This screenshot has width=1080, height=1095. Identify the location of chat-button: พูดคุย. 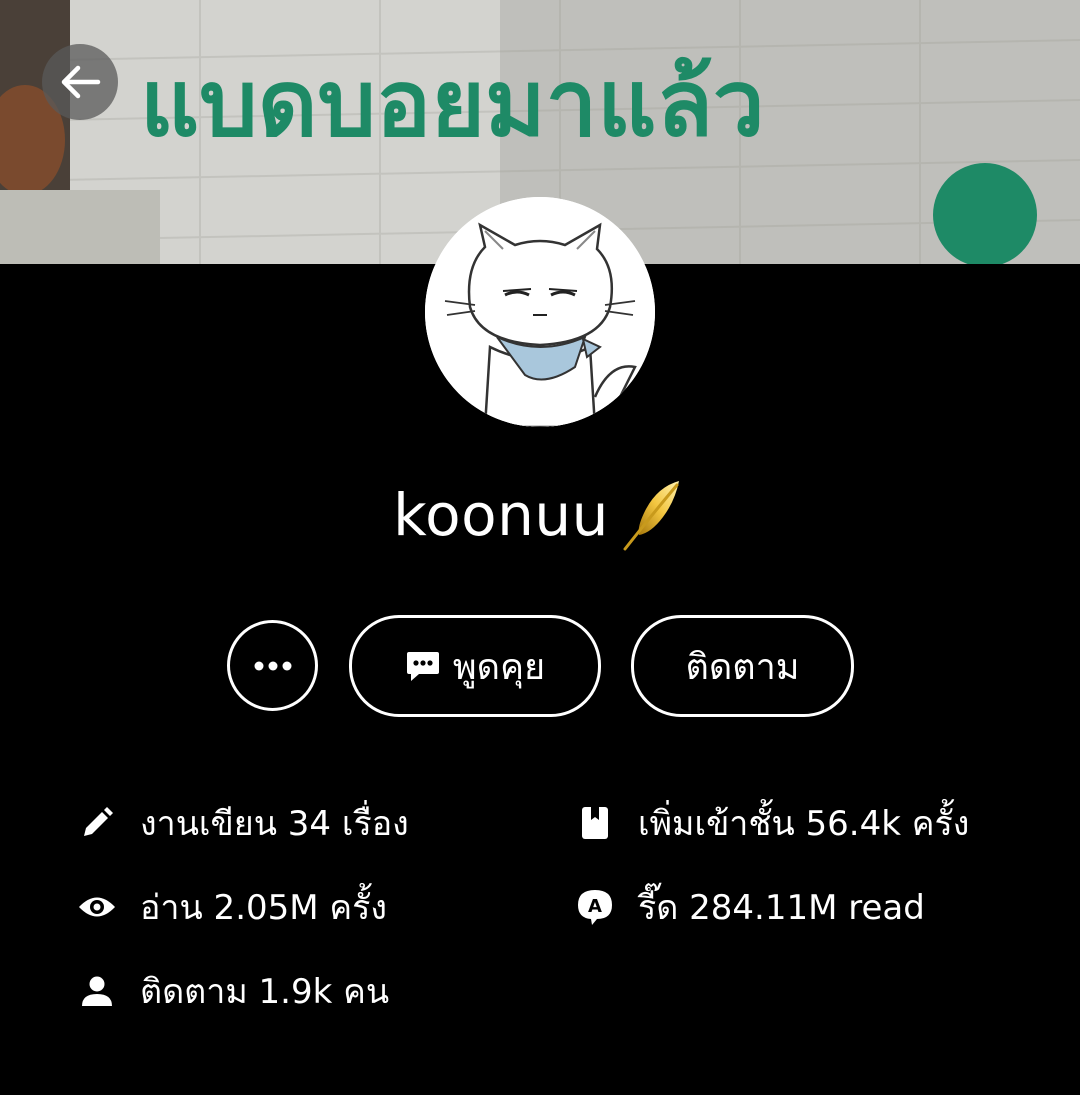
(475, 666).